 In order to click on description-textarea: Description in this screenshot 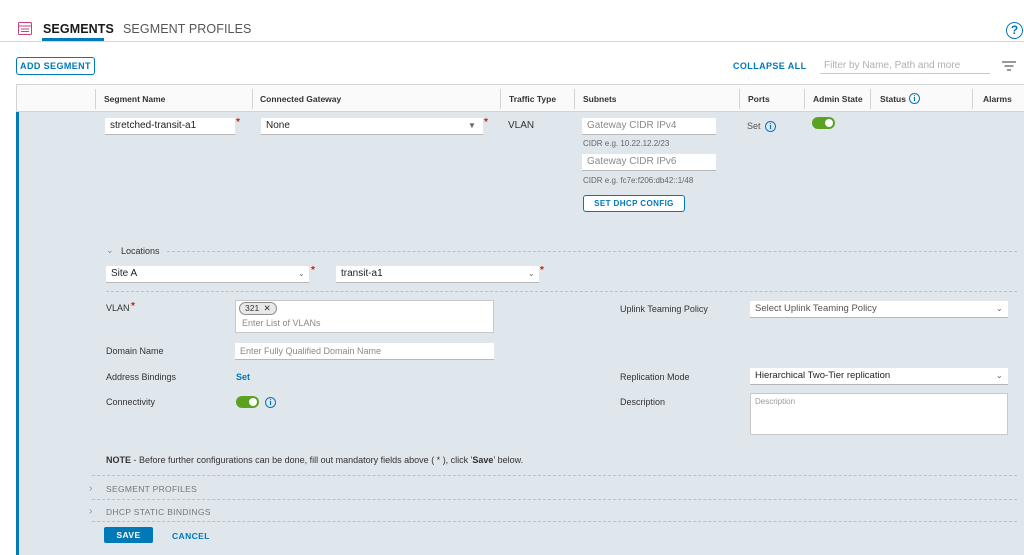, I will do `click(879, 414)`.